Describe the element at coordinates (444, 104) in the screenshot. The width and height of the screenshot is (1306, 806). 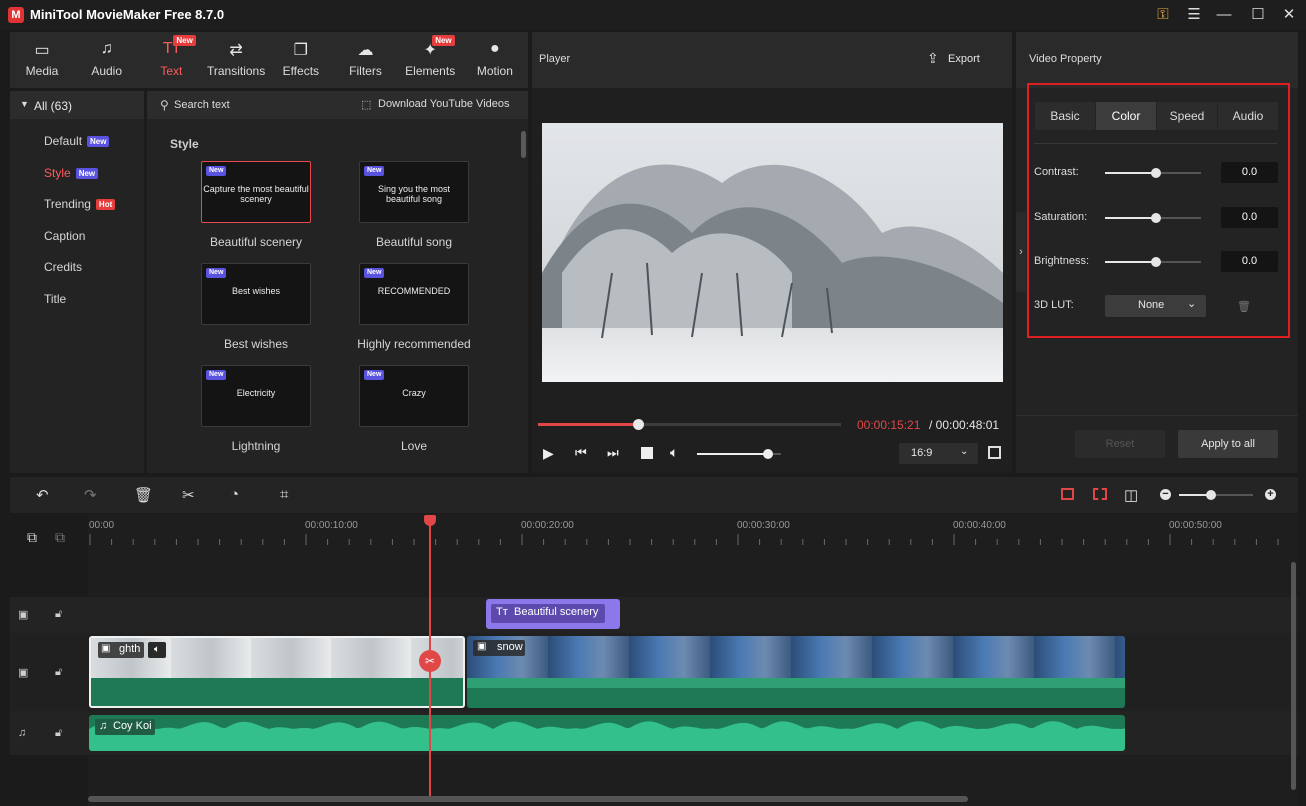
I see `download-youtube-link: Download YouTube Videos` at that location.